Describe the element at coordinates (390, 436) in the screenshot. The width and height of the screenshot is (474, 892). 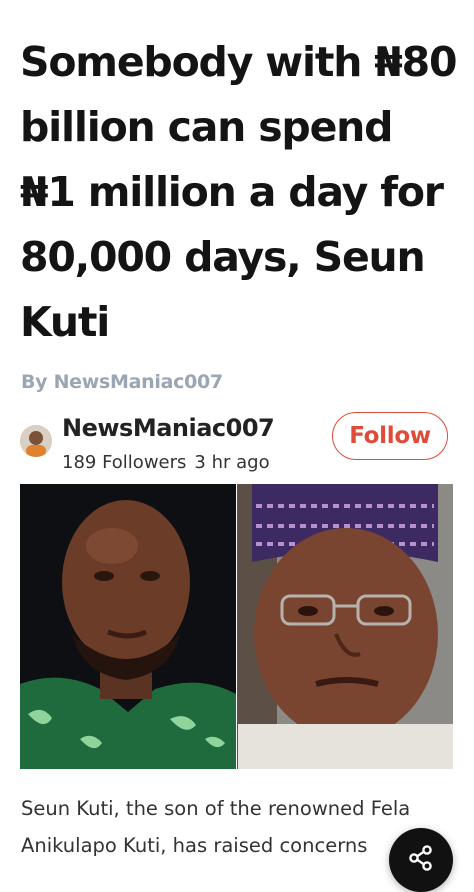
I see `follow-button: Follow` at that location.